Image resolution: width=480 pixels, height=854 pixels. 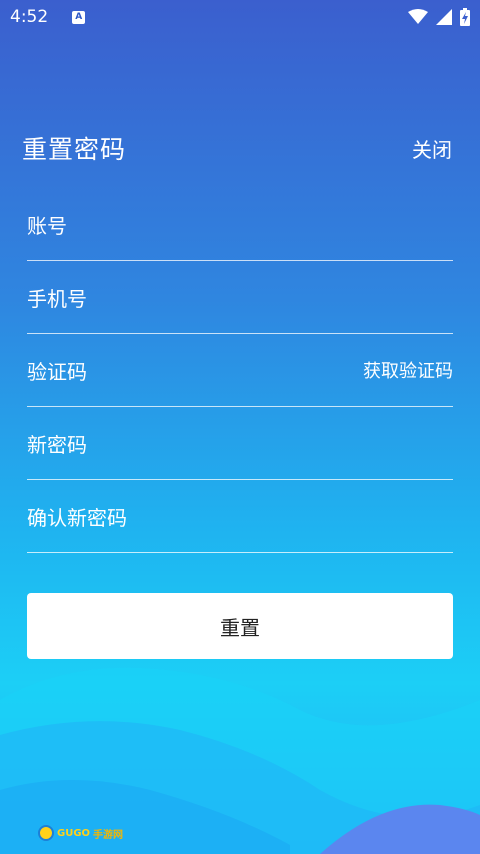 I want to click on account-label: 账号, so click(x=47, y=225).